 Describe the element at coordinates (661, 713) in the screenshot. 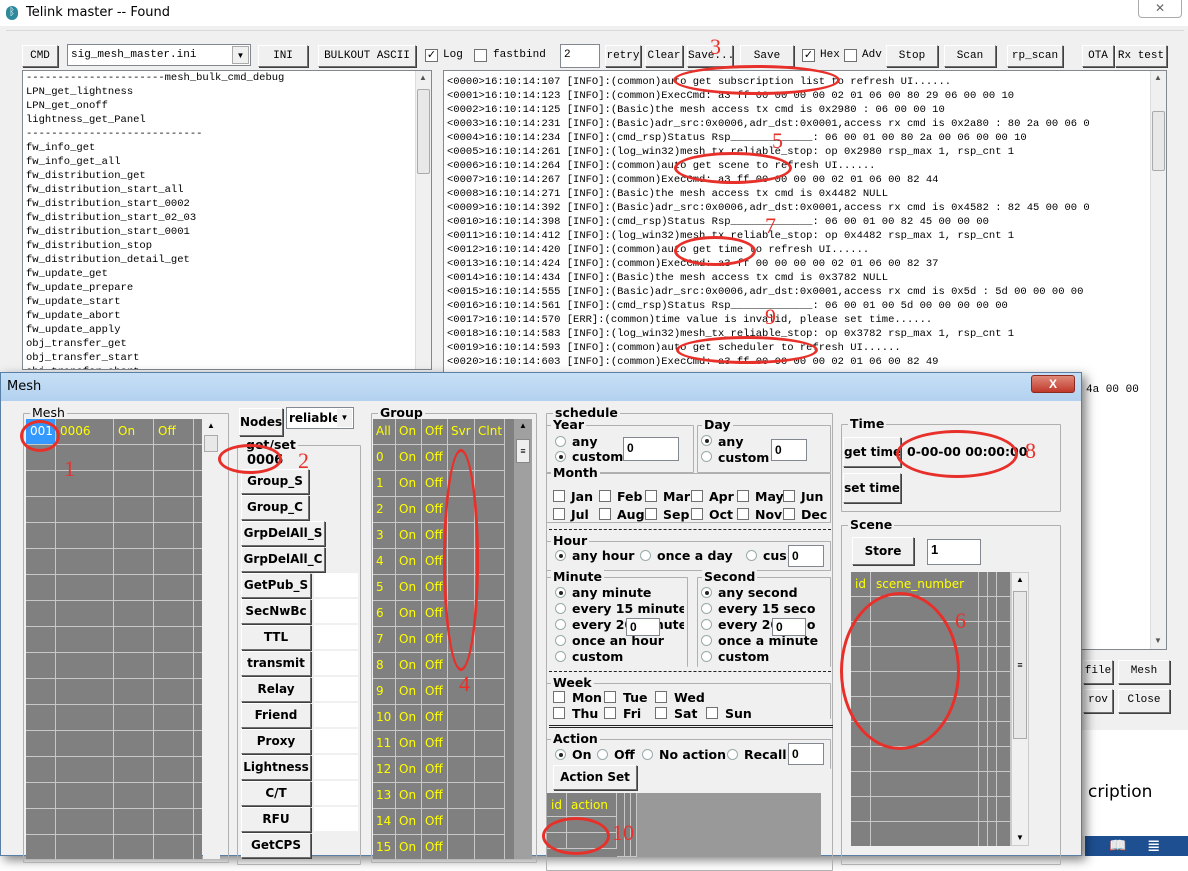

I see `weekday-checkbox-sat` at that location.